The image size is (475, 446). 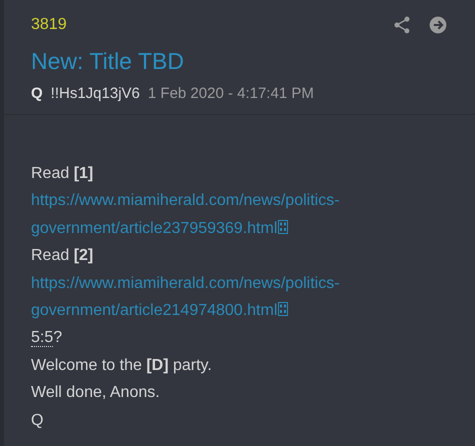 I want to click on post-title: New: Title TBD, so click(x=108, y=61).